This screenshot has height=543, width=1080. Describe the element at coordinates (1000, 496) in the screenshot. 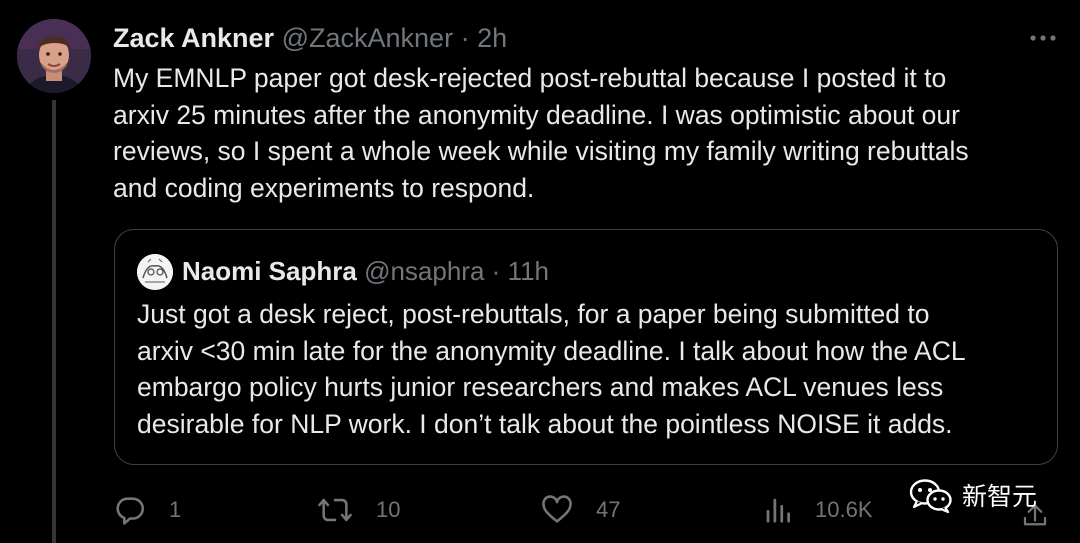

I see `watermark-text: 新智元` at that location.